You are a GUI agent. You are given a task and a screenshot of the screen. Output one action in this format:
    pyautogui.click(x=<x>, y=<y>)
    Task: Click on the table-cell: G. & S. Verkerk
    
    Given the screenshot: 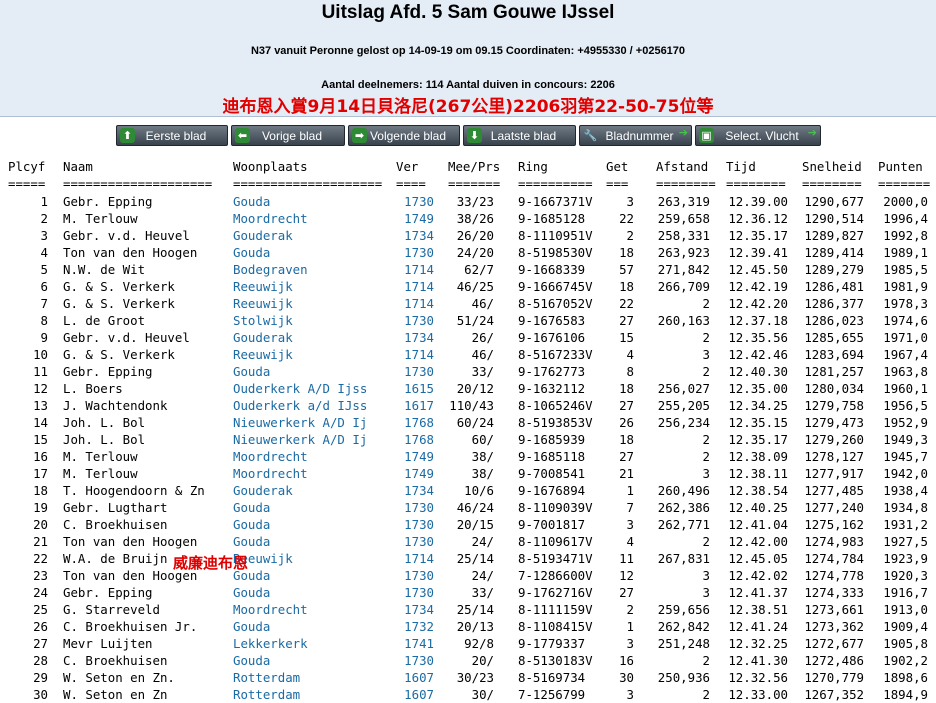 What is the action you would take?
    pyautogui.click(x=119, y=286)
    